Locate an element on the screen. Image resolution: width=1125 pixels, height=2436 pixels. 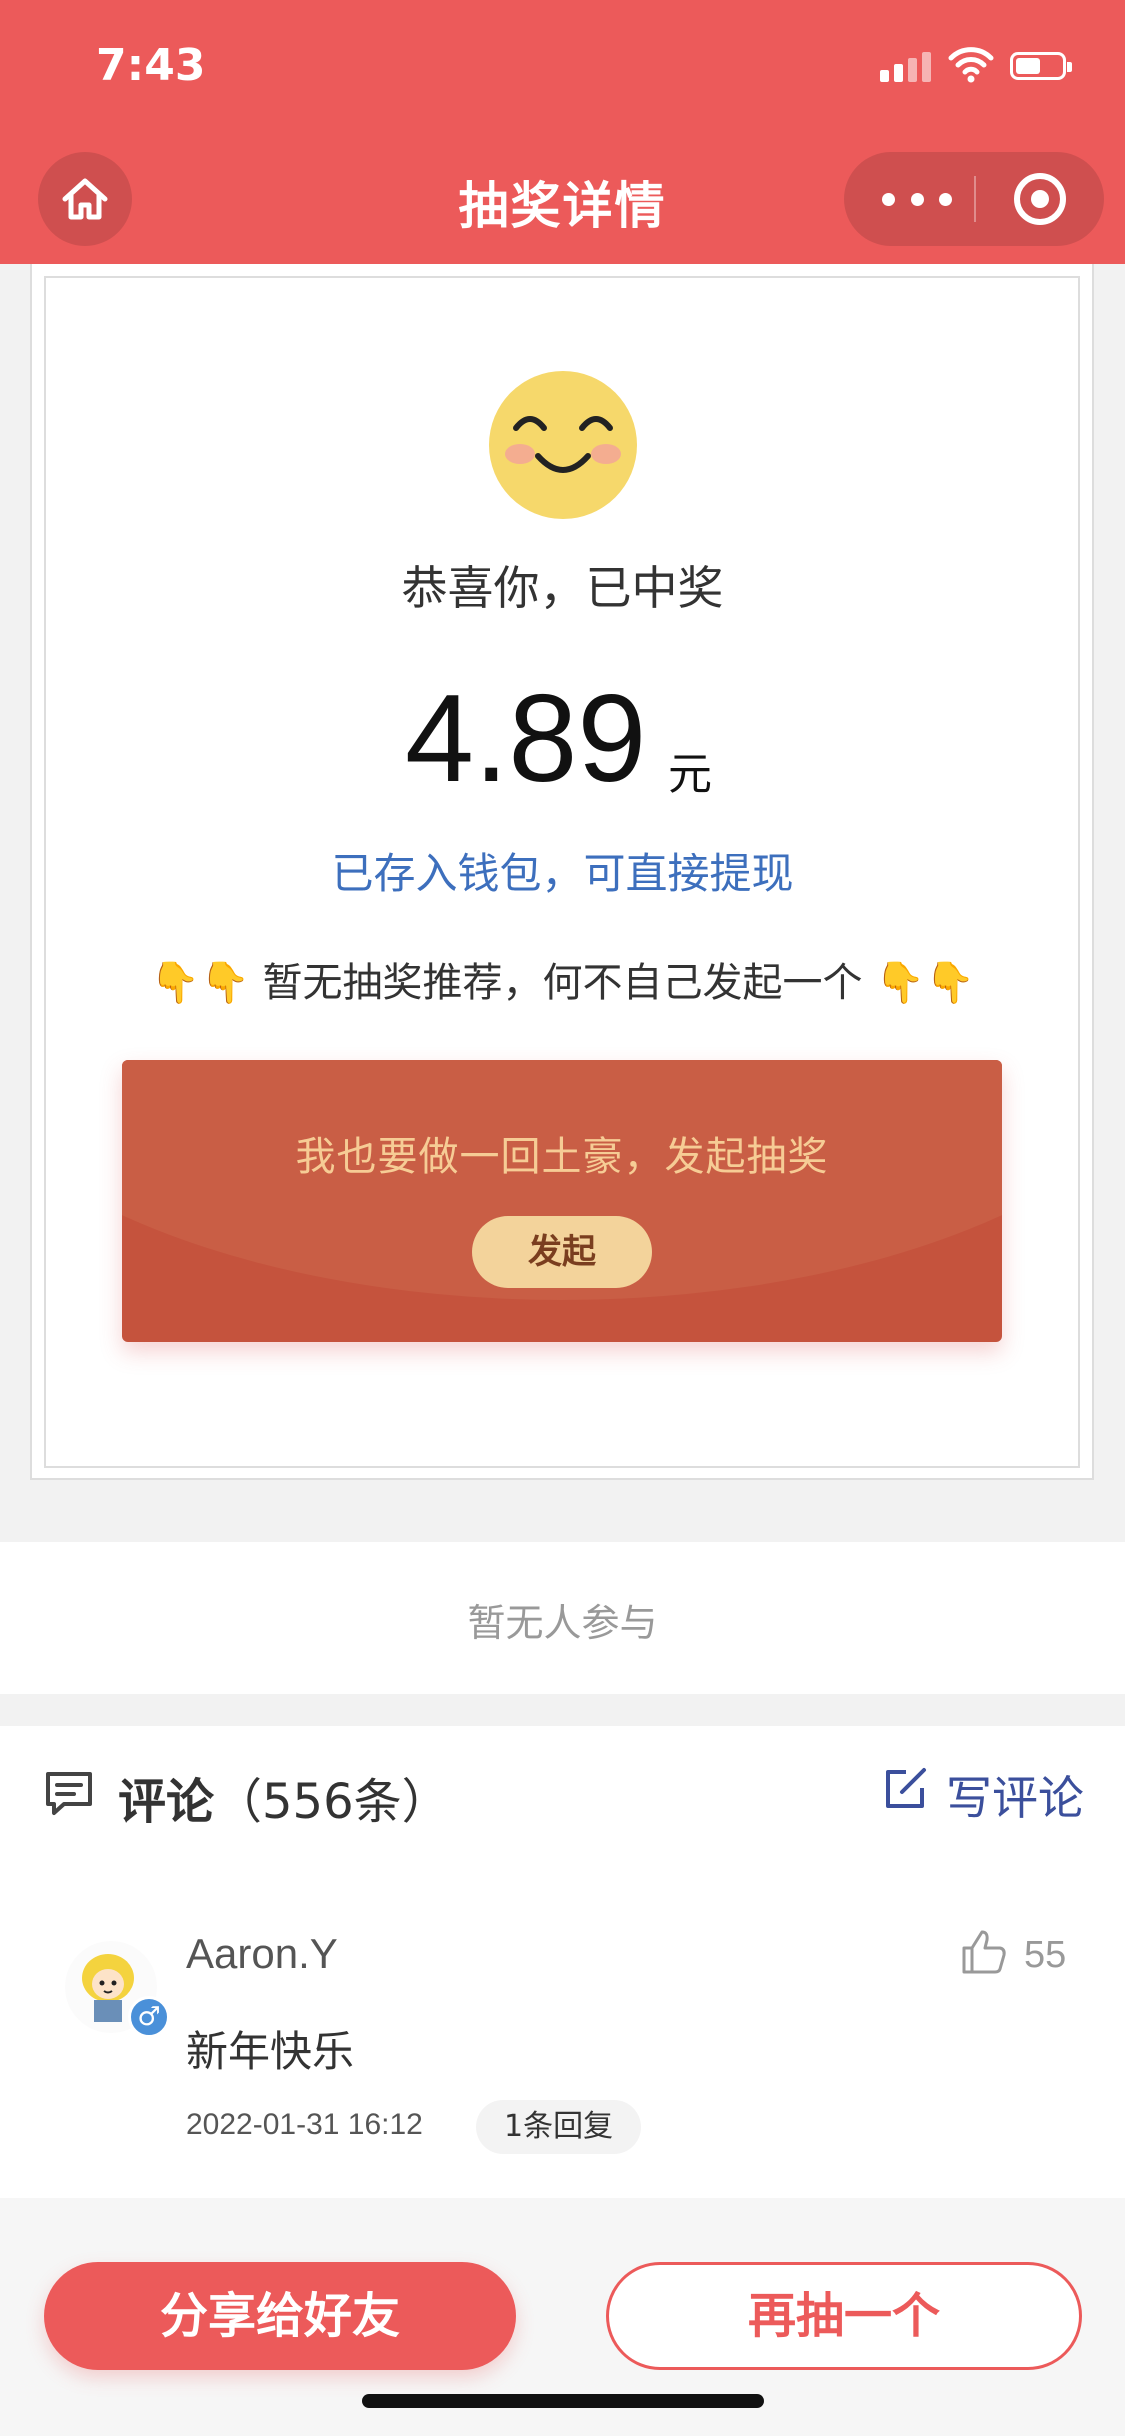
congrats-text: 恭喜你，已中奖 is located at coordinates (562, 588).